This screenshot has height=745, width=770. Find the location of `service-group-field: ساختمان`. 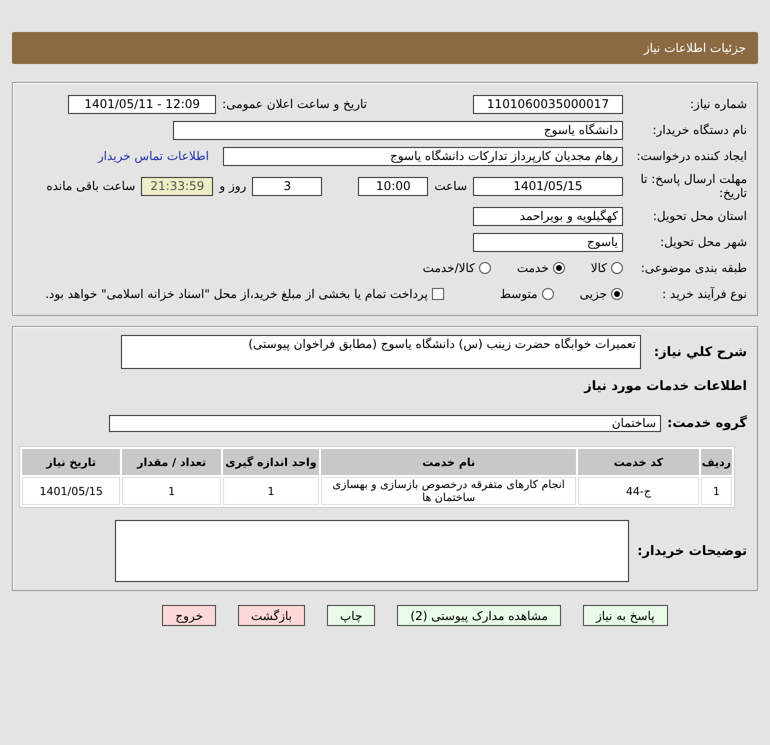

service-group-field: ساختمان is located at coordinates (385, 423).